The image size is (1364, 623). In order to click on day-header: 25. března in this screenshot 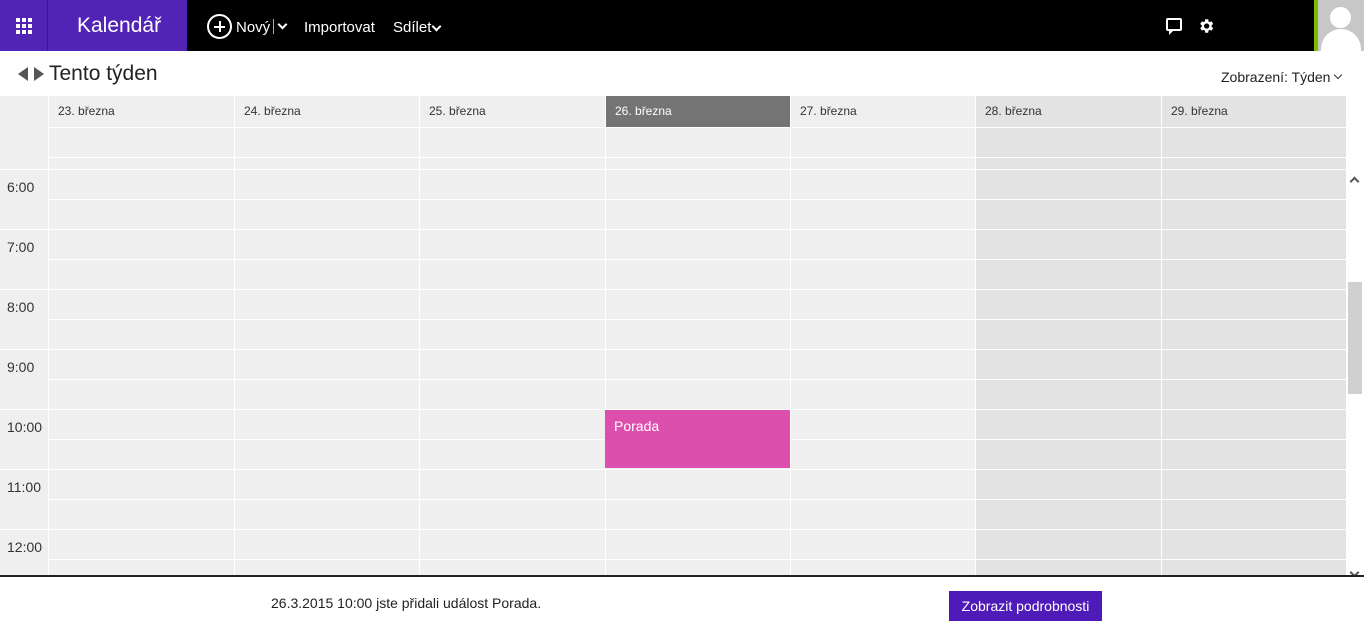, I will do `click(512, 111)`.